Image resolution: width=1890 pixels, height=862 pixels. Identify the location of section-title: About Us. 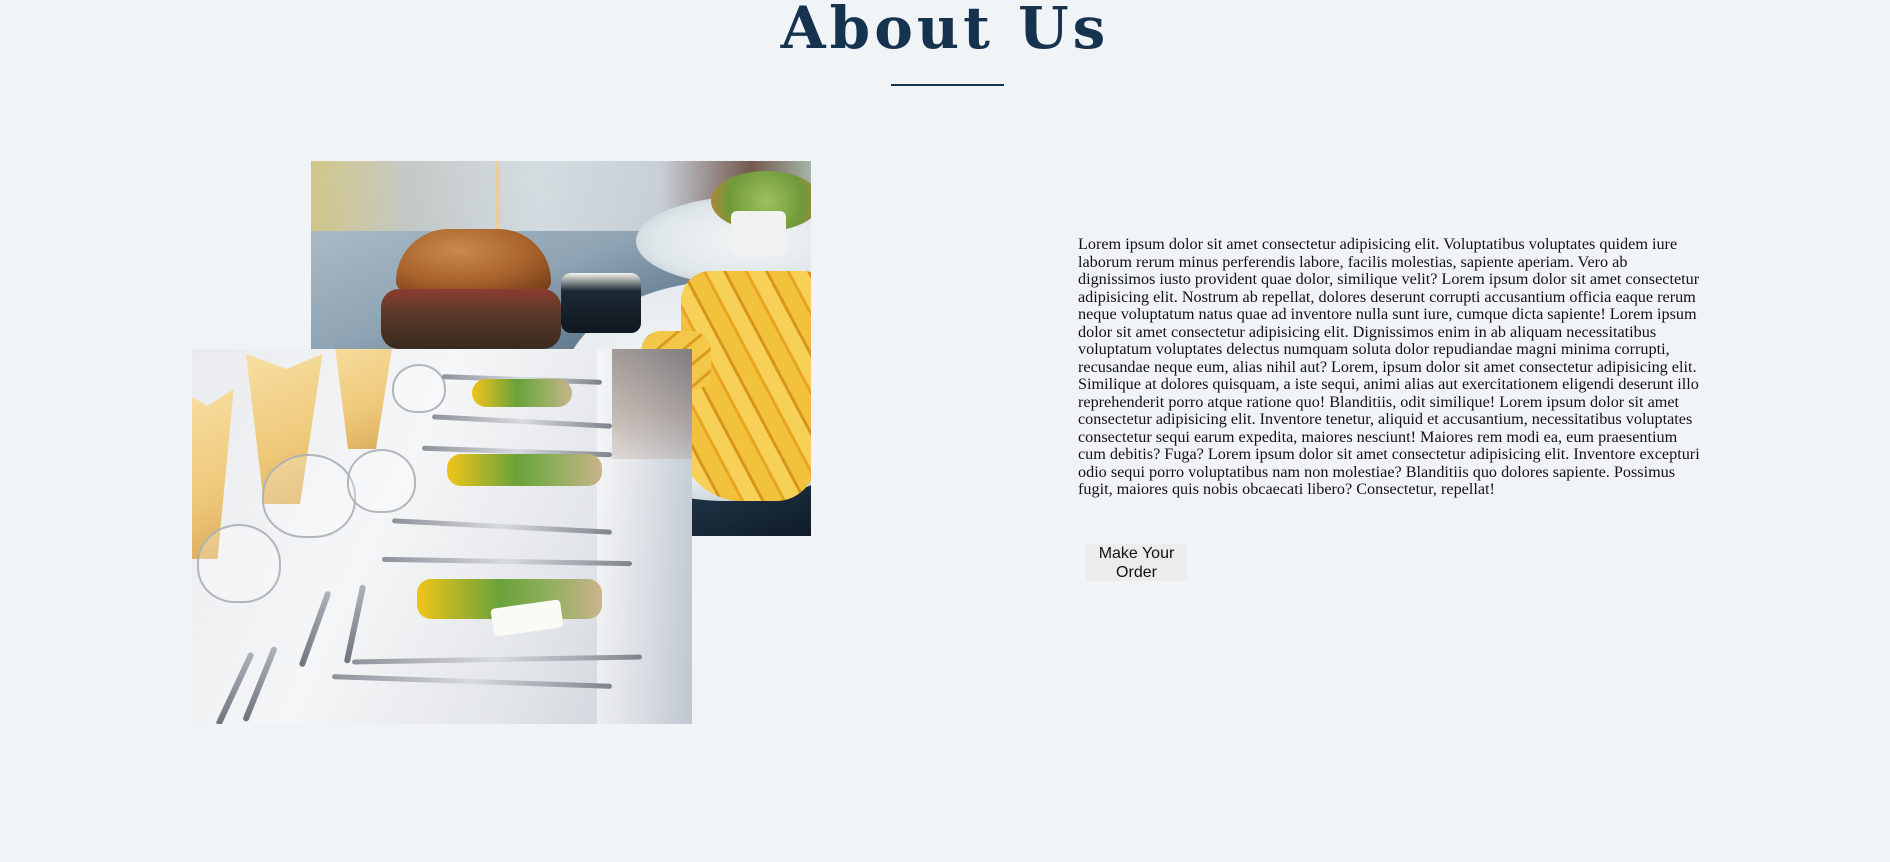
(945, 31).